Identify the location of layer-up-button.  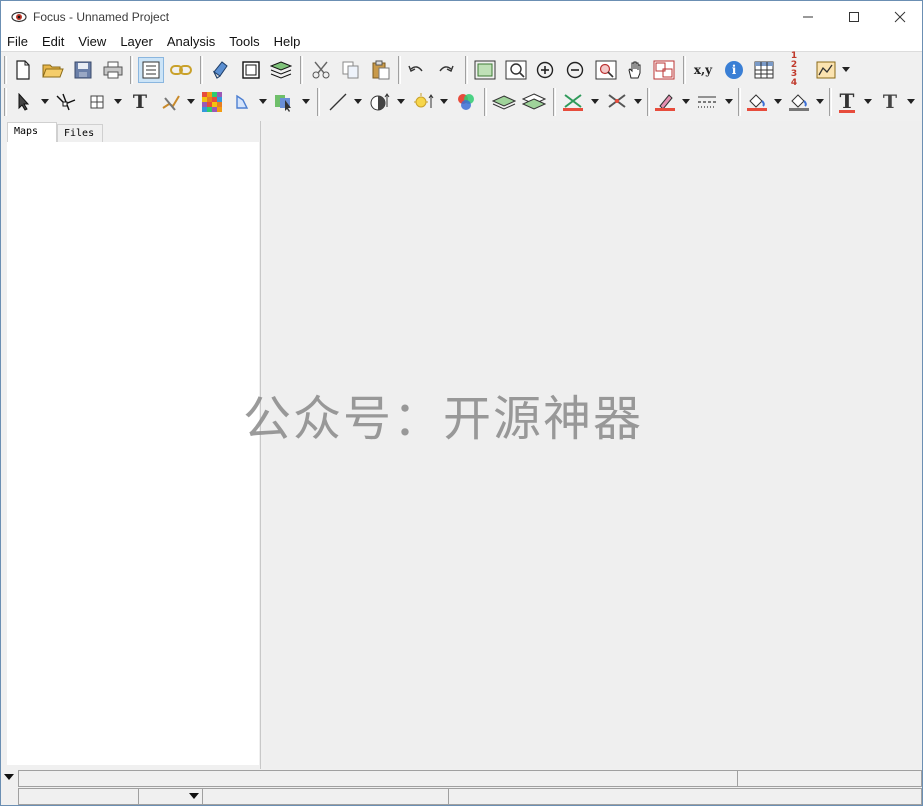
(504, 102).